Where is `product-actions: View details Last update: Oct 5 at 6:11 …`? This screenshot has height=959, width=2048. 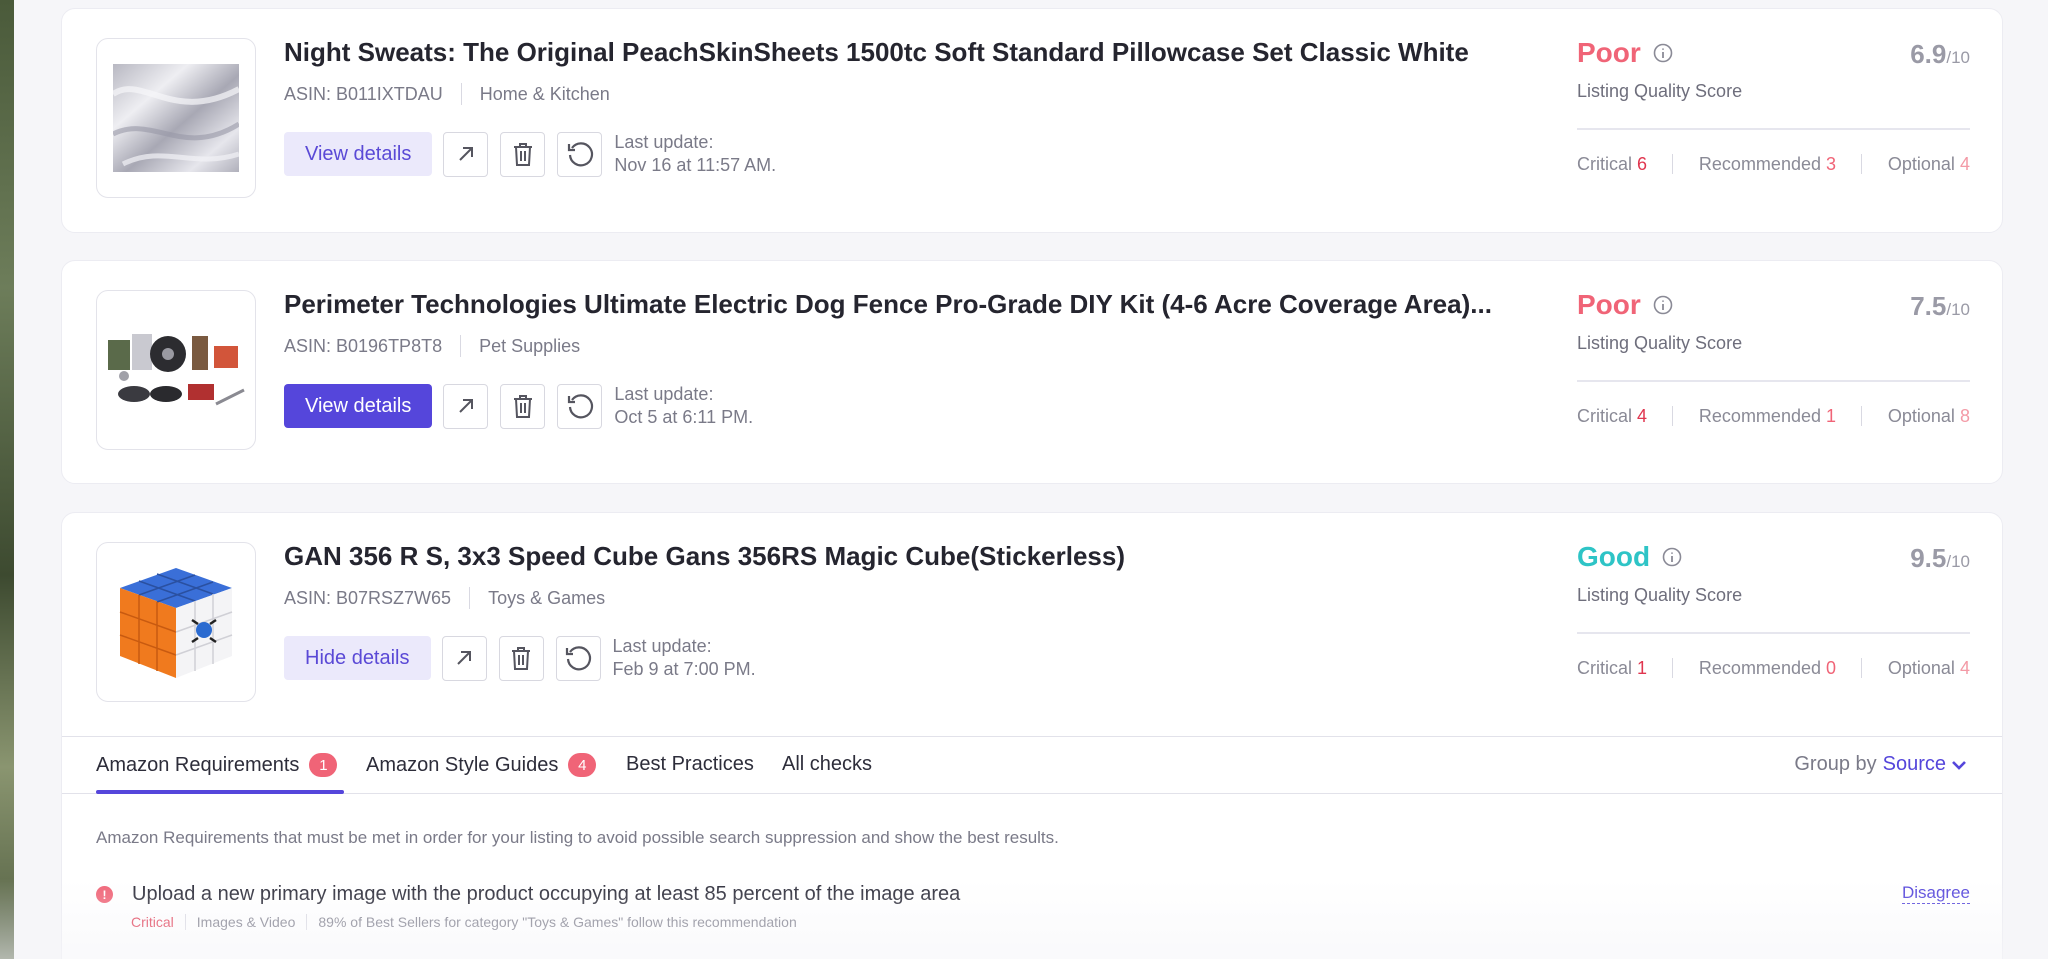 product-actions: View details Last update: Oct 5 at 6:11 … is located at coordinates (518, 406).